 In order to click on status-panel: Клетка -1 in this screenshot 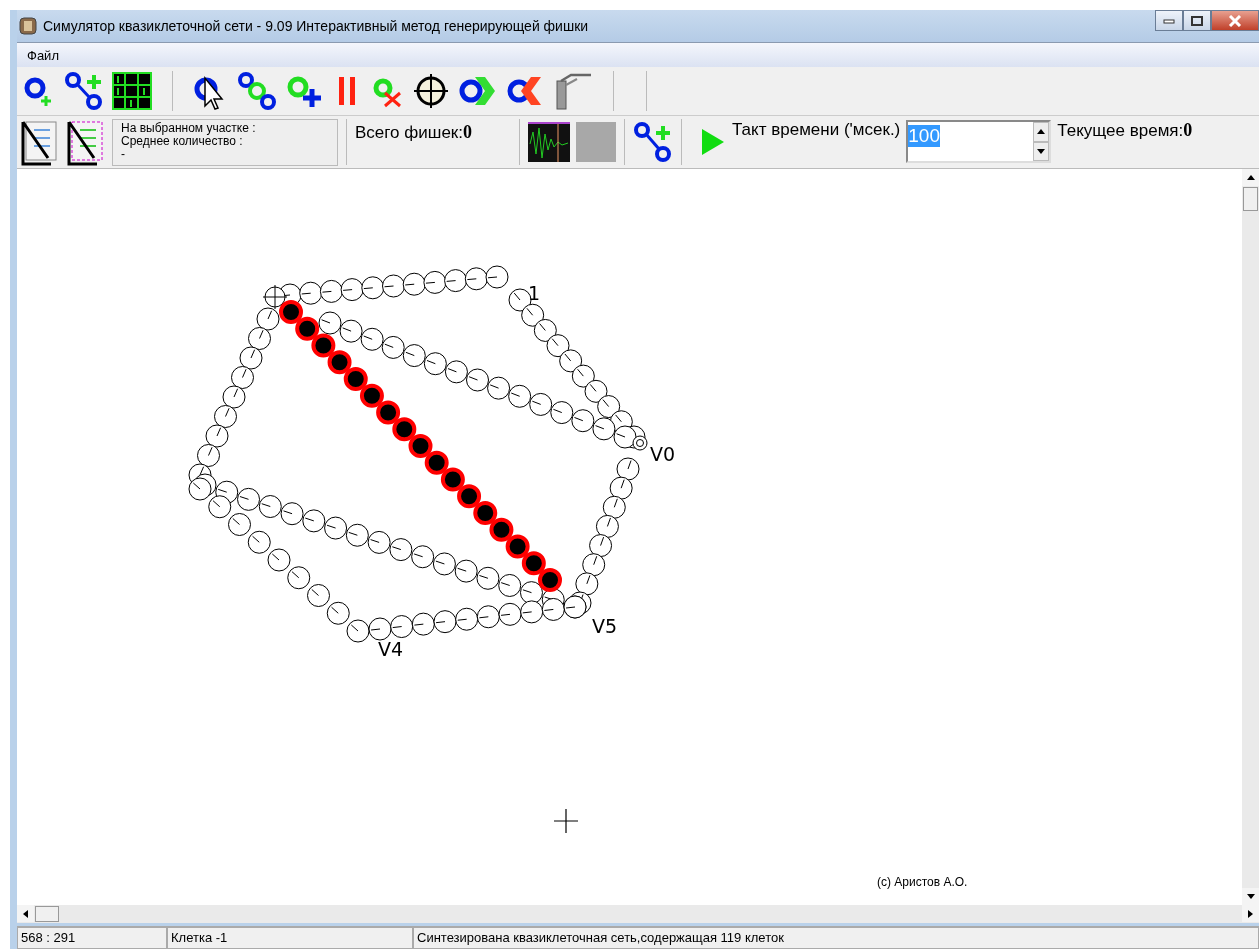, I will do `click(290, 938)`.